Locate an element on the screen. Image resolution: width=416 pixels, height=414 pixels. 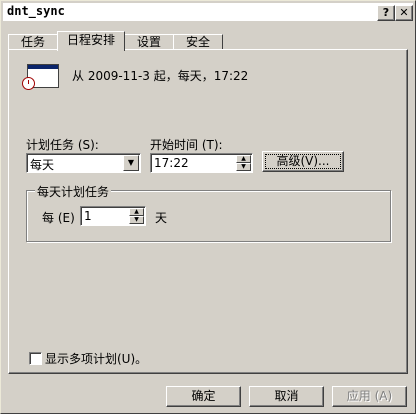
tab-settings: 设置 is located at coordinates (149, 42).